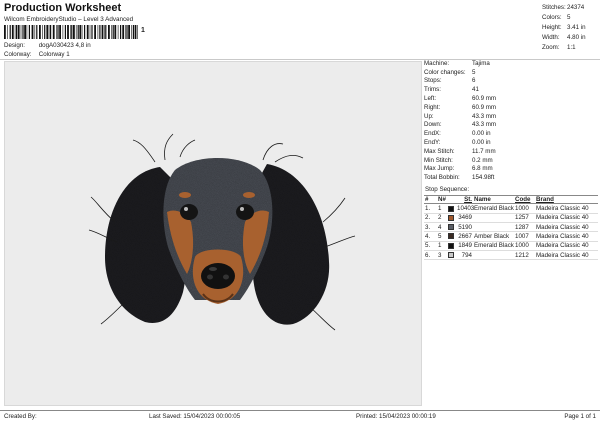 The width and height of the screenshot is (600, 424). What do you see at coordinates (559, 48) in the screenshot?
I see `summary-zoom: Zoom: 1:1` at bounding box center [559, 48].